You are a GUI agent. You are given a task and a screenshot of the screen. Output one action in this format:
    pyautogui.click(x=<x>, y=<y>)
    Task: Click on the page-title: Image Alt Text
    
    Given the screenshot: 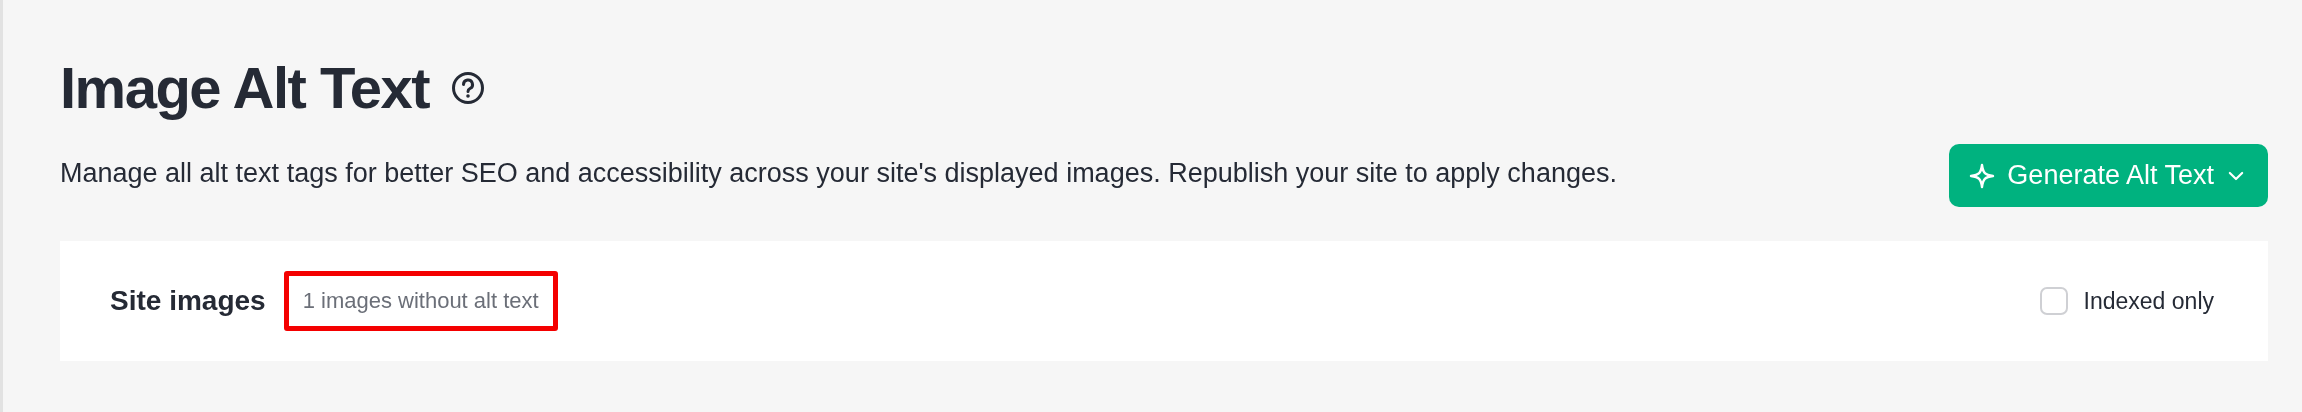 What is the action you would take?
    pyautogui.click(x=244, y=88)
    